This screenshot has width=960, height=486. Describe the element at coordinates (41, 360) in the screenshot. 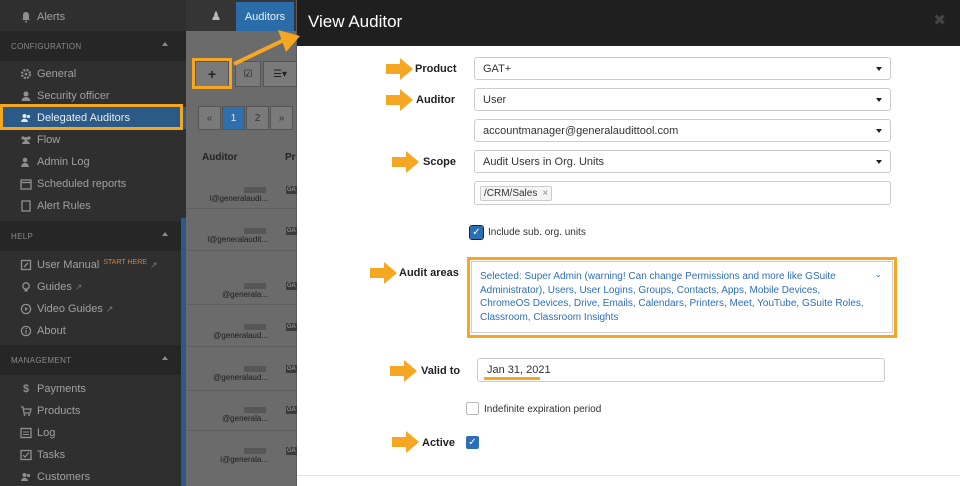

I see `section-title: MANAGEMENT` at that location.